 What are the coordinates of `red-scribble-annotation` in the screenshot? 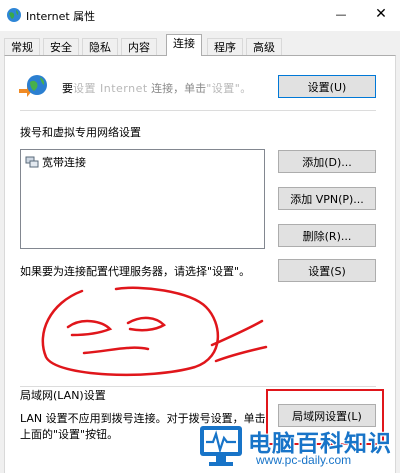 It's located at (154, 331).